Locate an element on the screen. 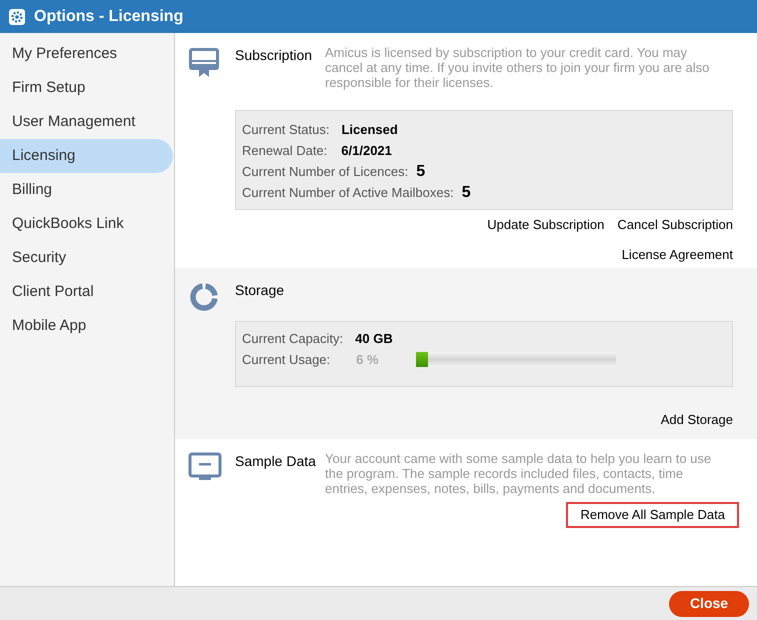 Image resolution: width=757 pixels, height=620 pixels. section-title: Sample Data is located at coordinates (276, 461).